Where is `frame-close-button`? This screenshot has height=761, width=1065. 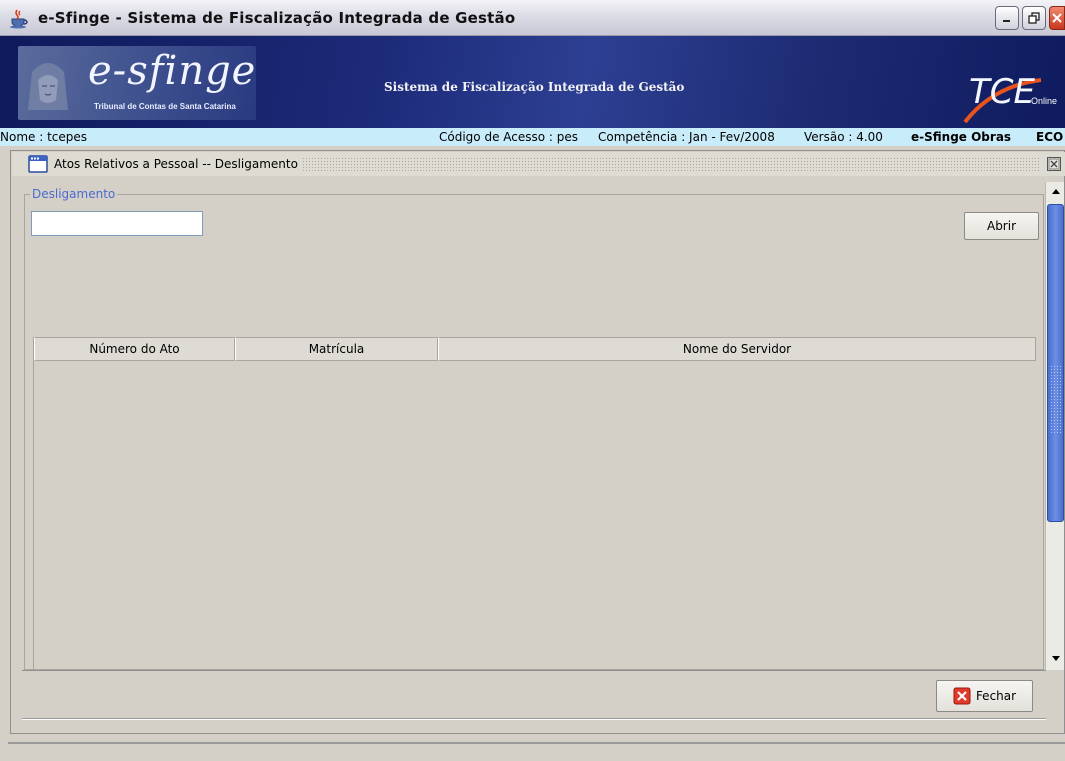
frame-close-button is located at coordinates (1054, 164).